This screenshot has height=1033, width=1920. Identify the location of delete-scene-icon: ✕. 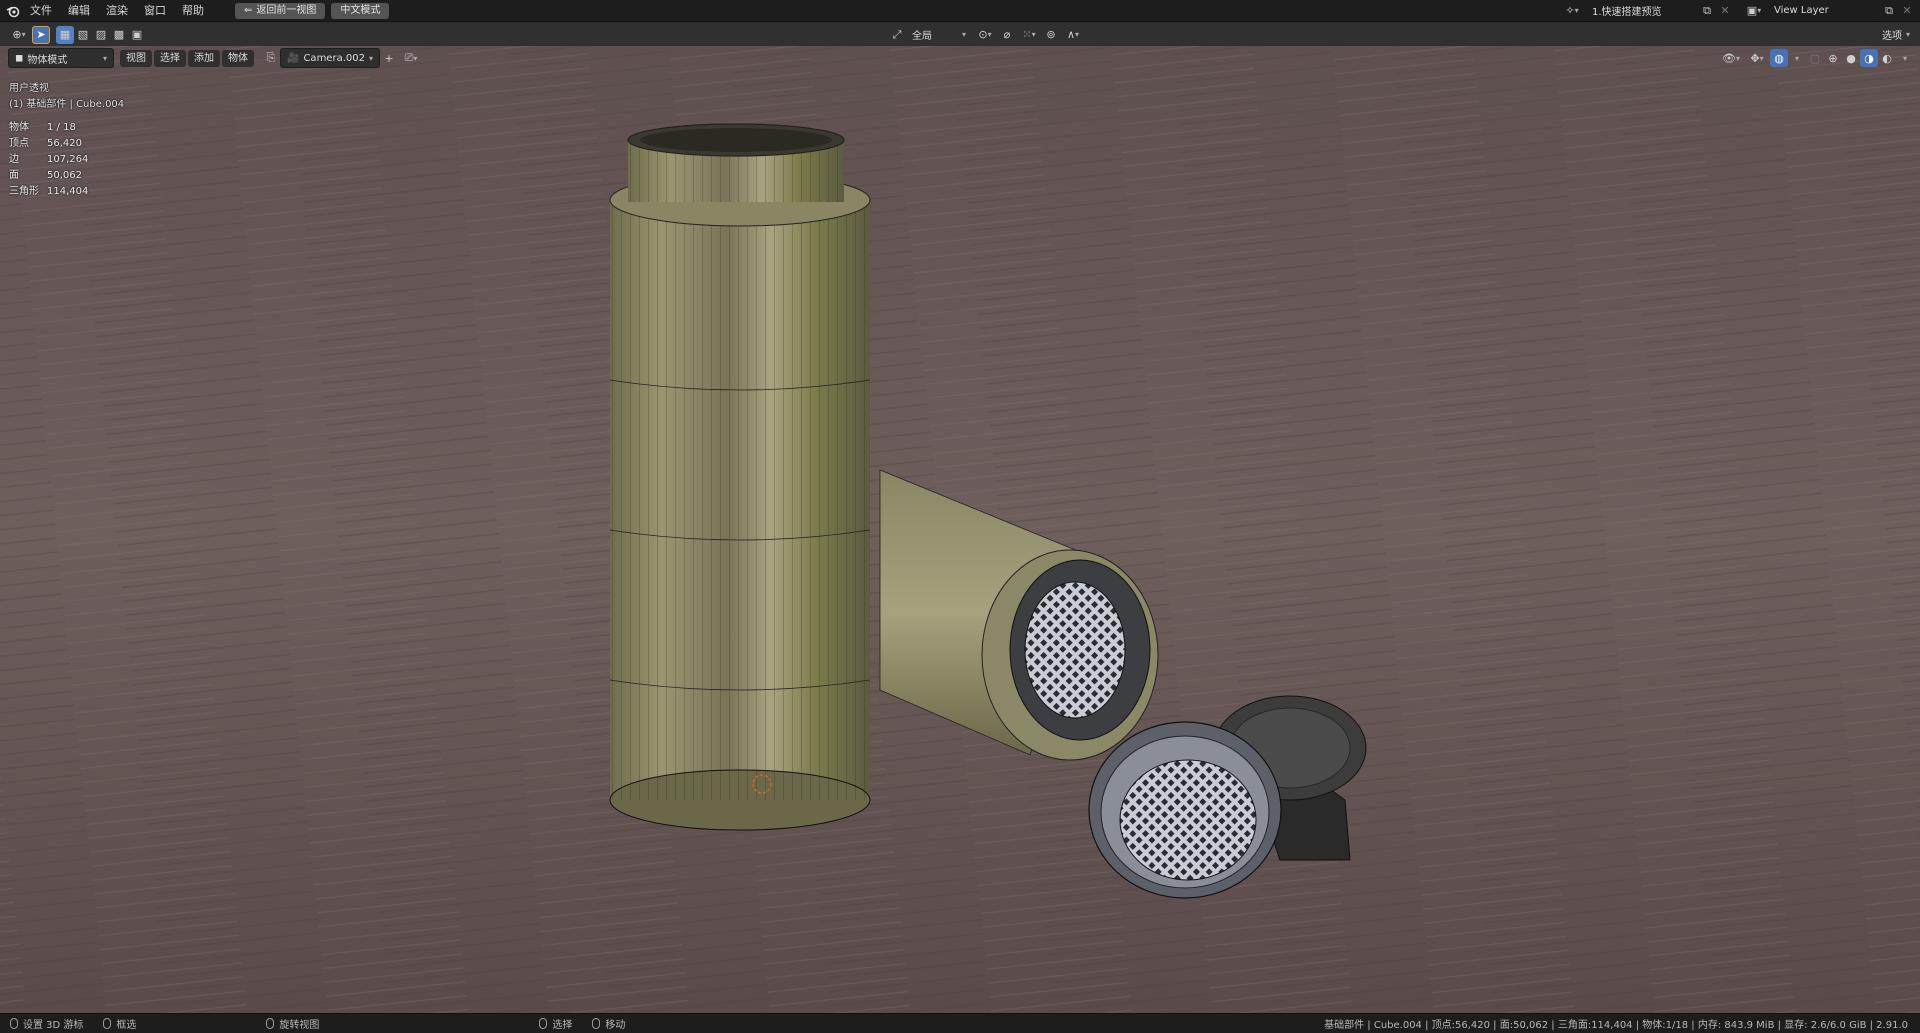
(1725, 11).